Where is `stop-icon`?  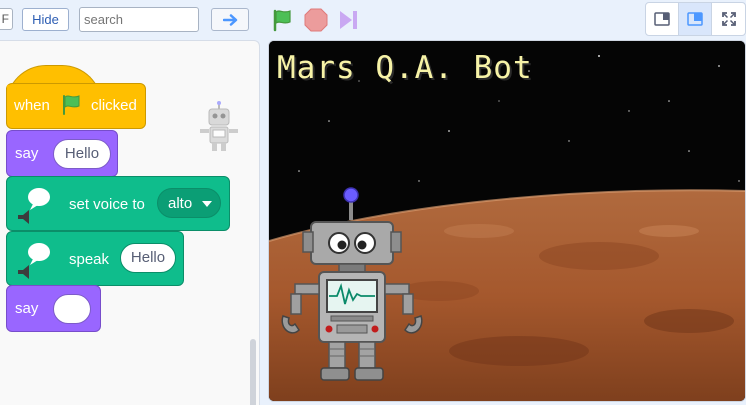 stop-icon is located at coordinates (316, 20).